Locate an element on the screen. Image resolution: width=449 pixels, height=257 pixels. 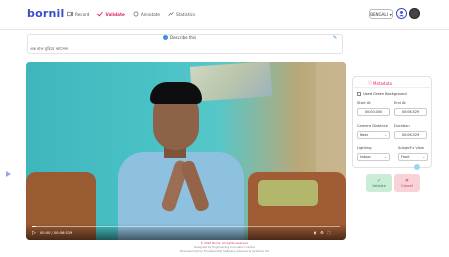
nav-validate-label: Validate is located at coordinates (115, 14).